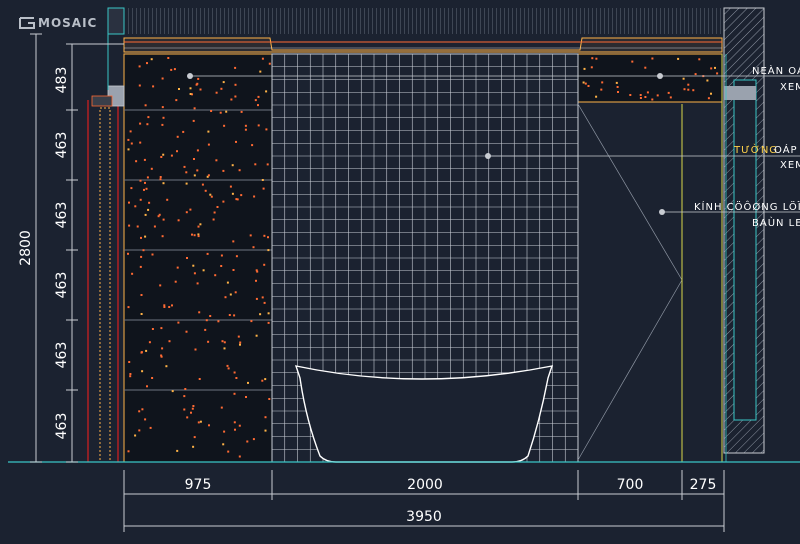 The image size is (800, 544). What do you see at coordinates (106, 235) in the screenshot?
I see `left-wall-section` at bounding box center [106, 235].